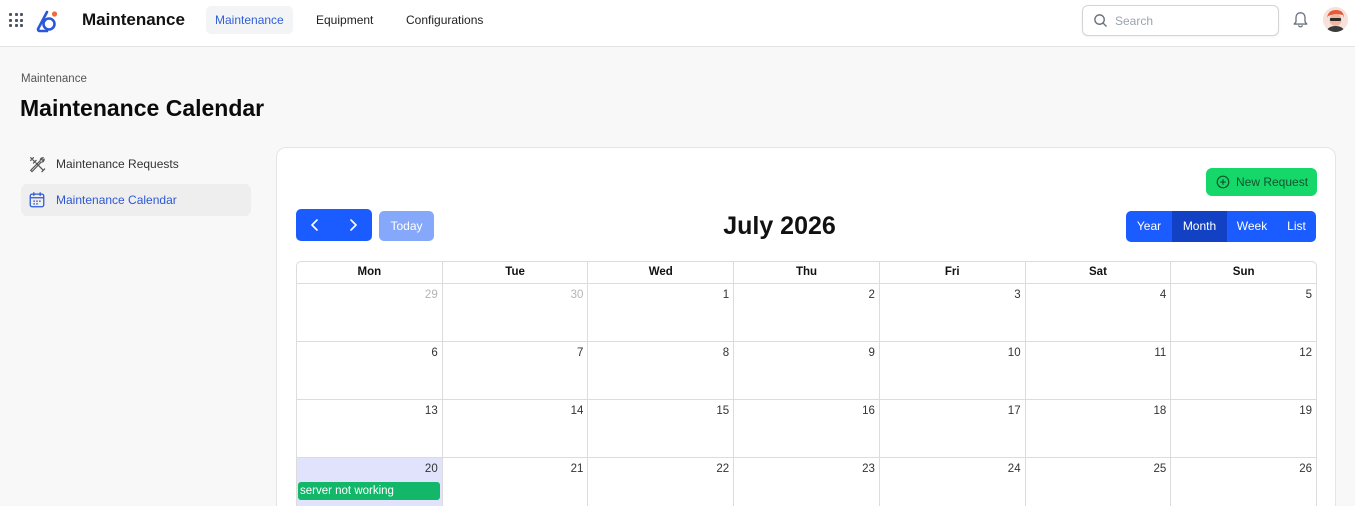 This screenshot has width=1355, height=506. I want to click on view-toggle: Year Month Week List, so click(1221, 226).